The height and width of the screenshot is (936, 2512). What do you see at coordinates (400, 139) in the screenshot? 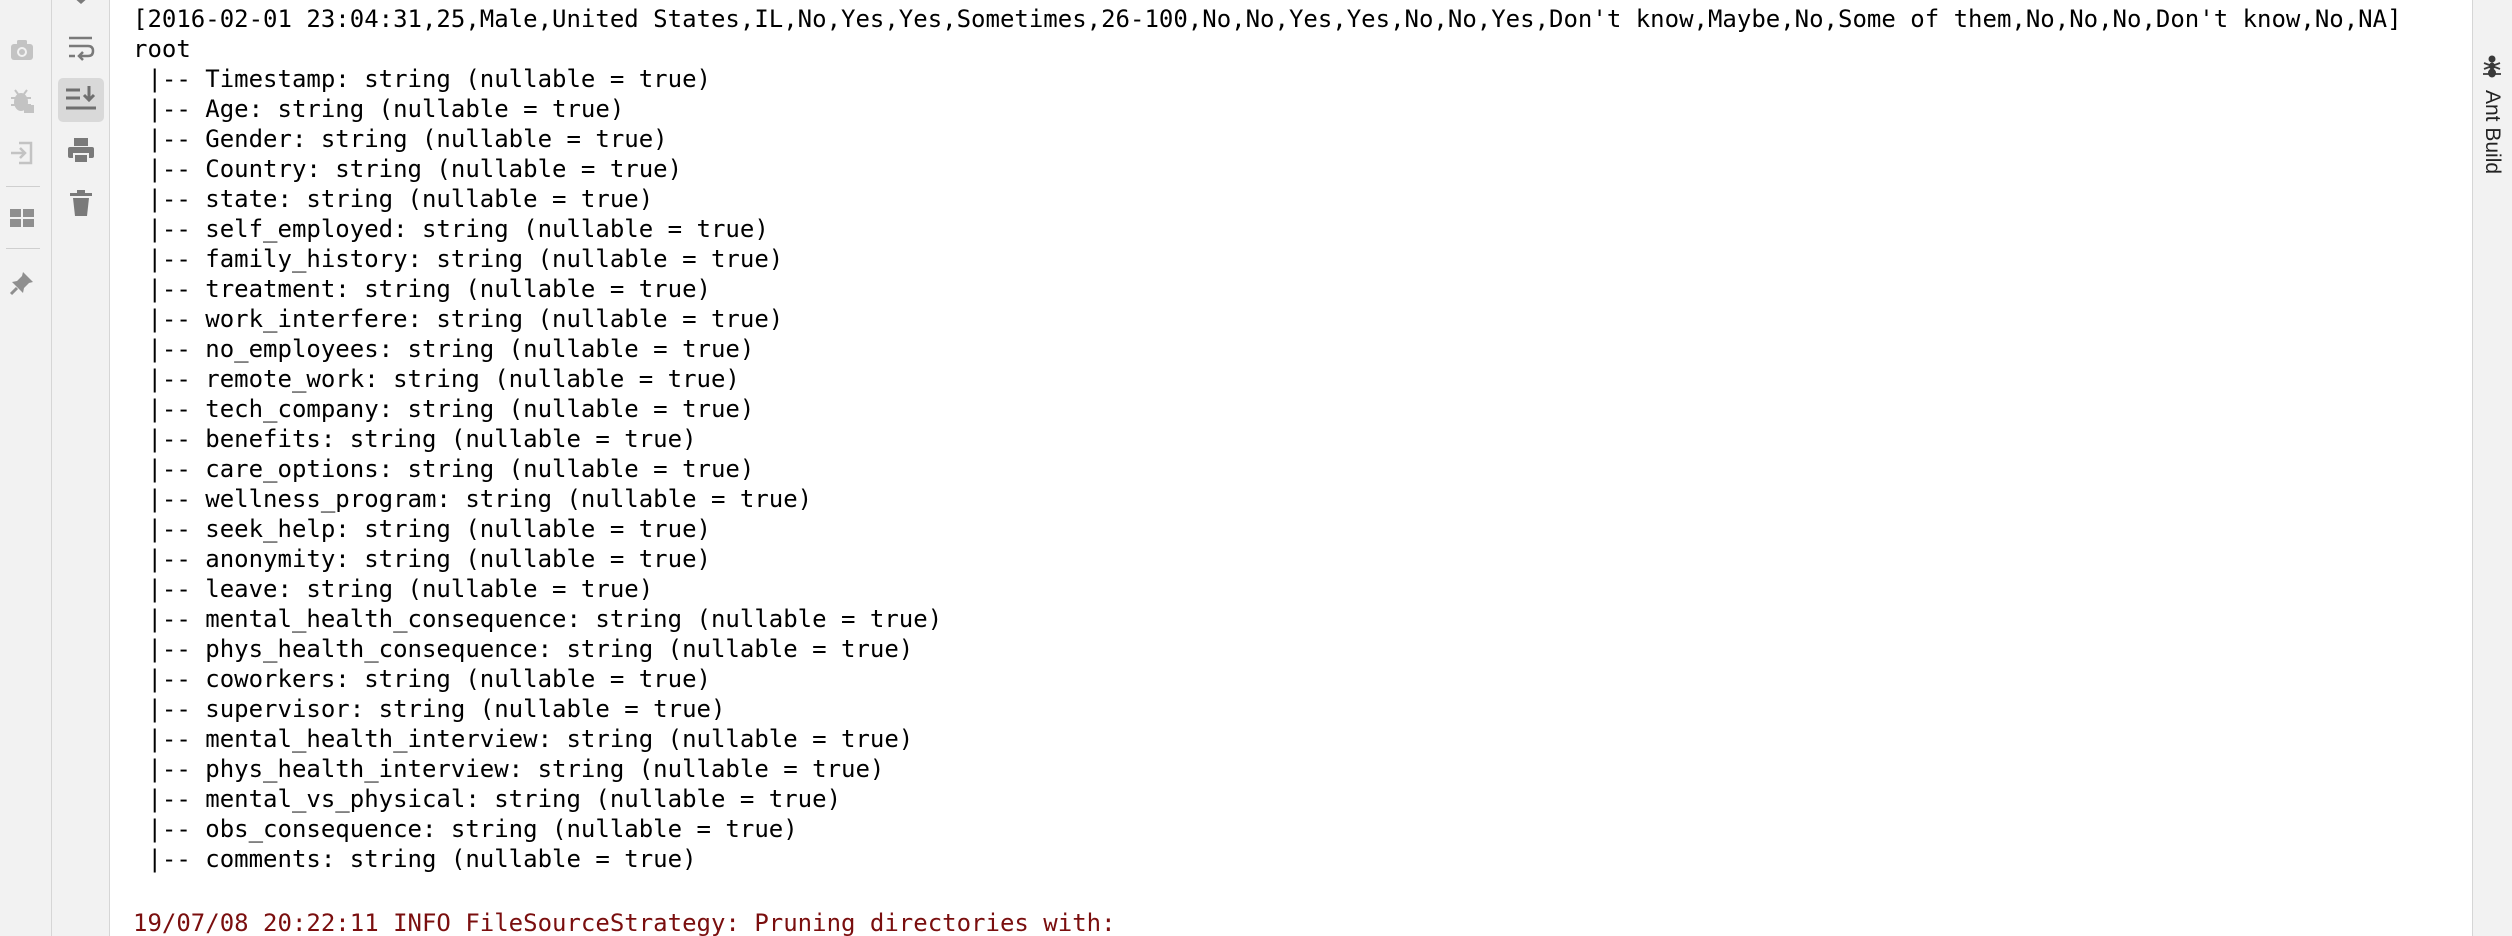
I see `console-line: |-- Gender: string (nullable = true)` at bounding box center [400, 139].